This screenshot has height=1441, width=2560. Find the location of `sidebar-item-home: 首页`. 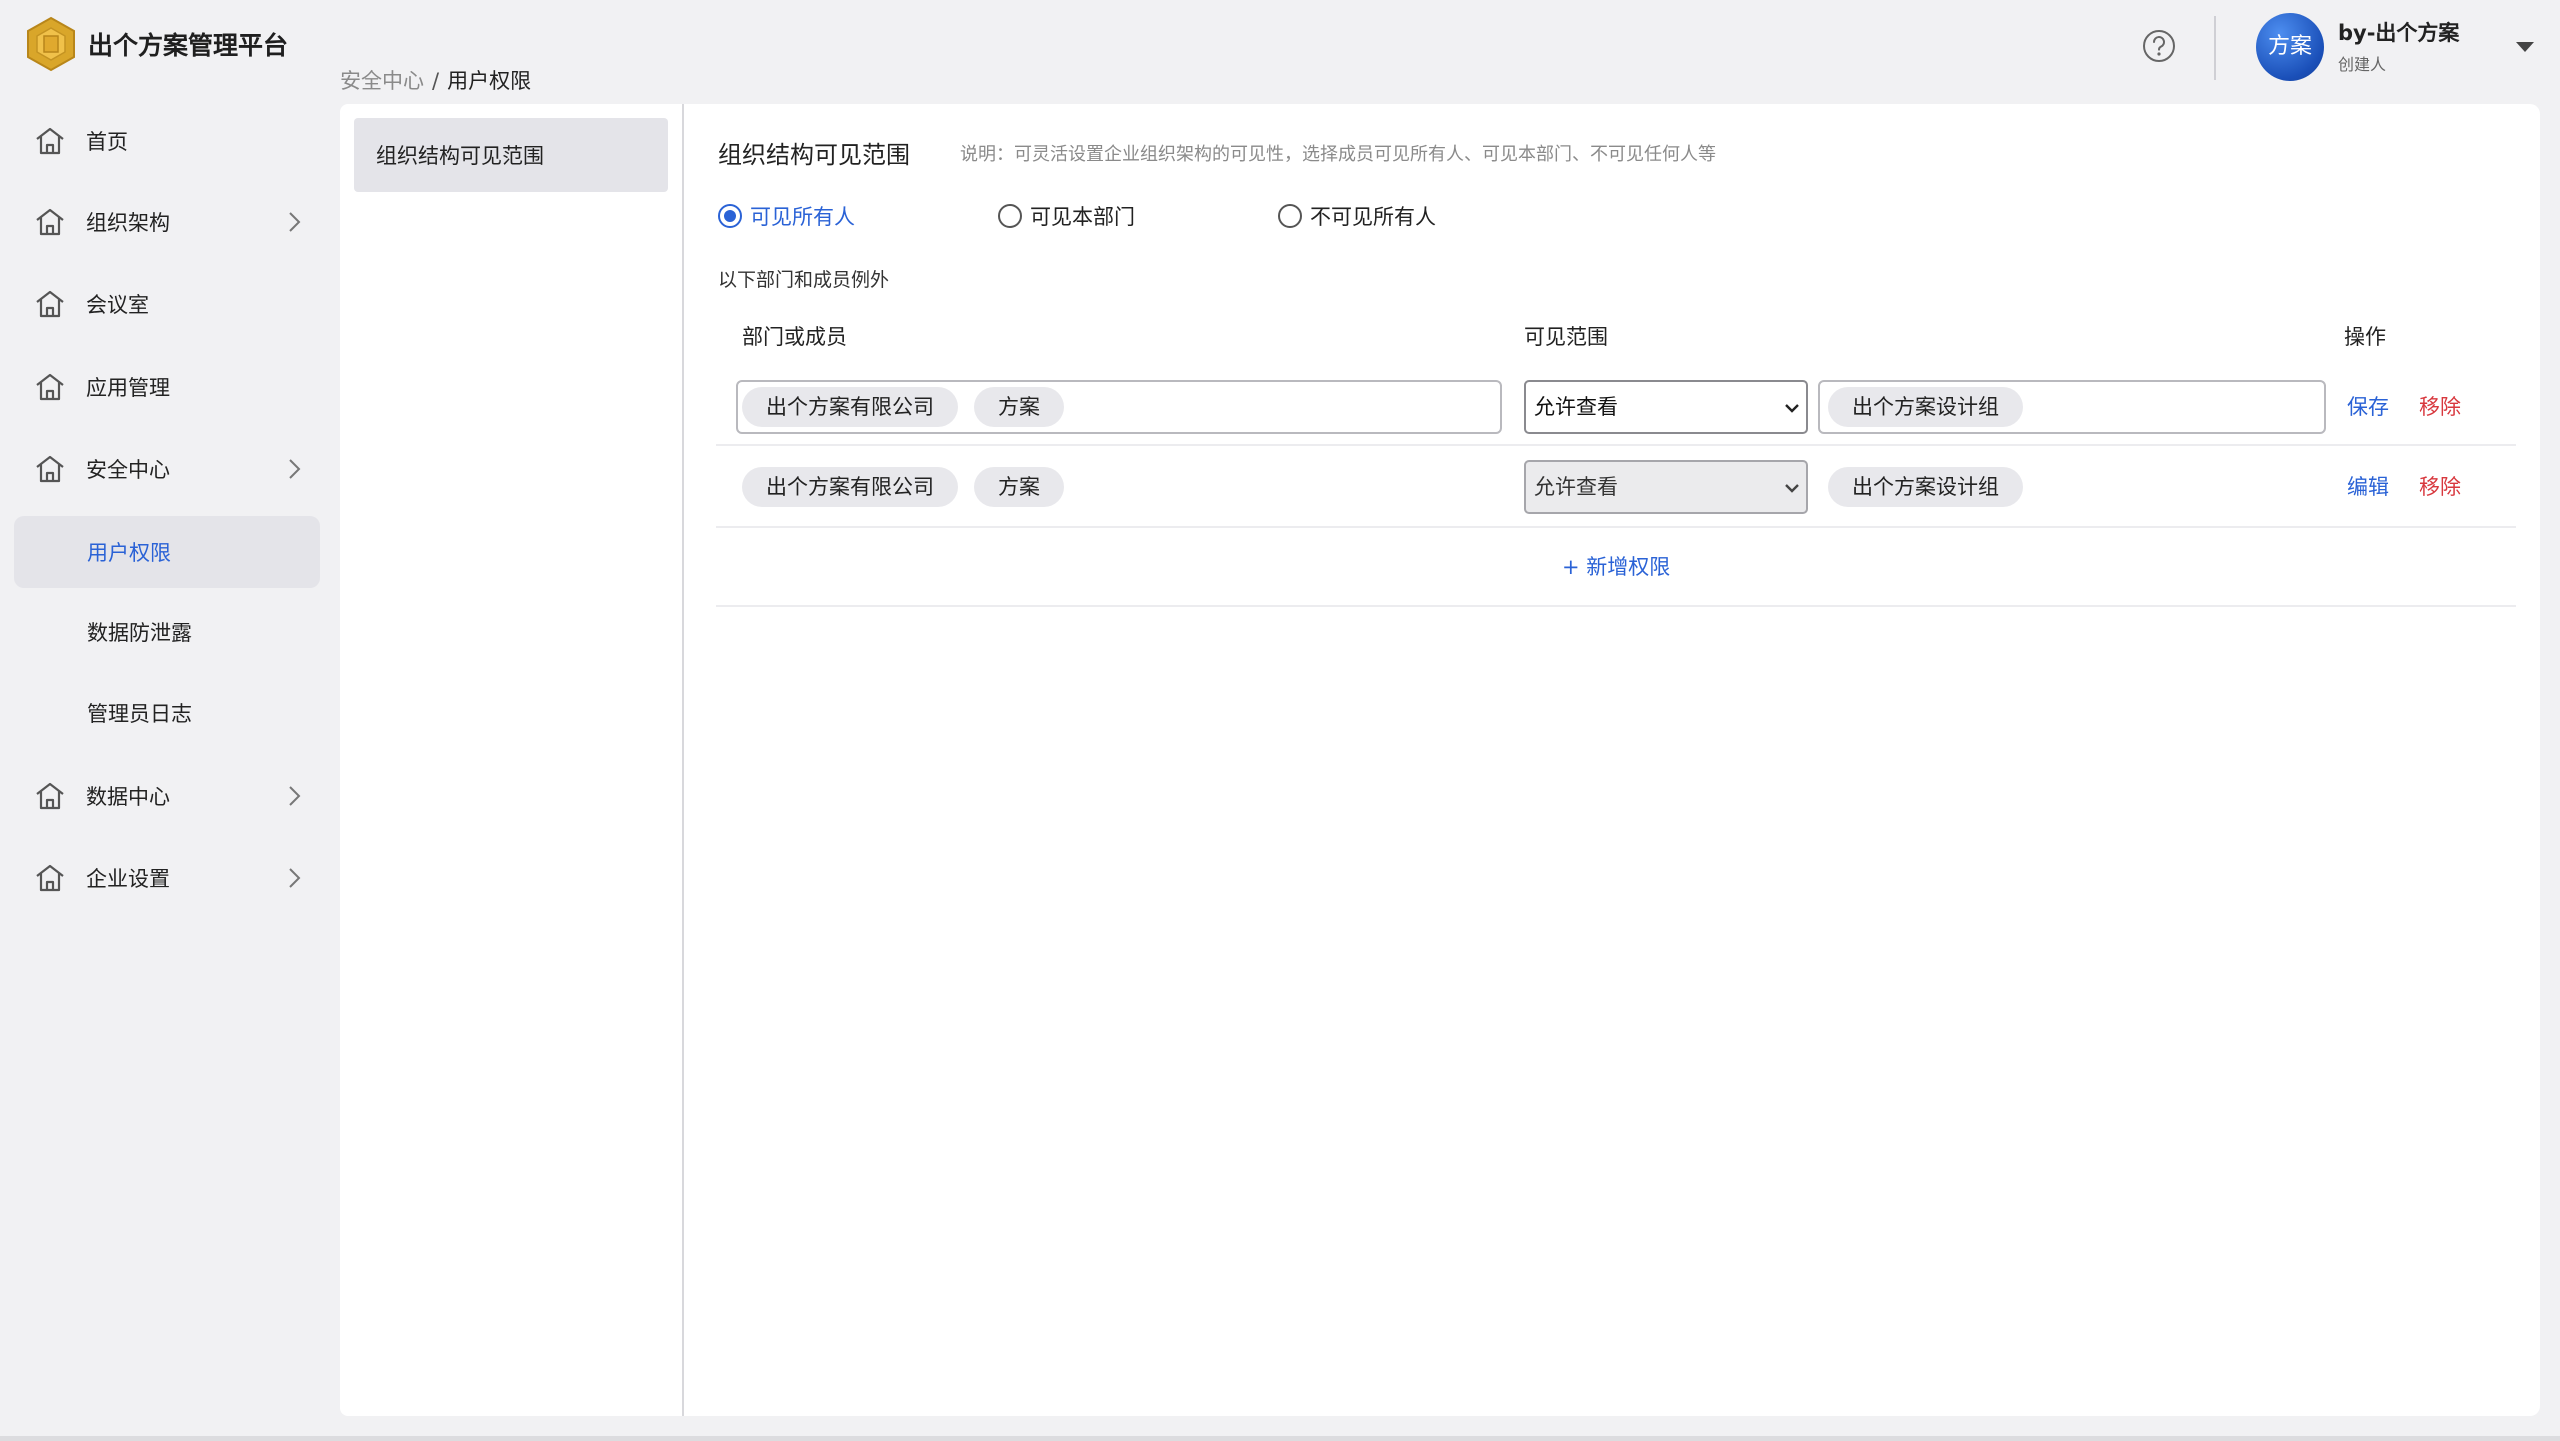

sidebar-item-home: 首页 is located at coordinates (167, 141).